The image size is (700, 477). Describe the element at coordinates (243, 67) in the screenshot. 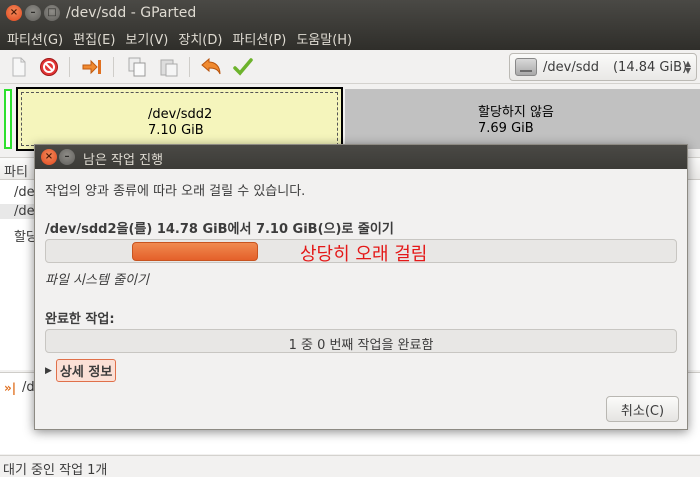

I see `apply-icon` at that location.